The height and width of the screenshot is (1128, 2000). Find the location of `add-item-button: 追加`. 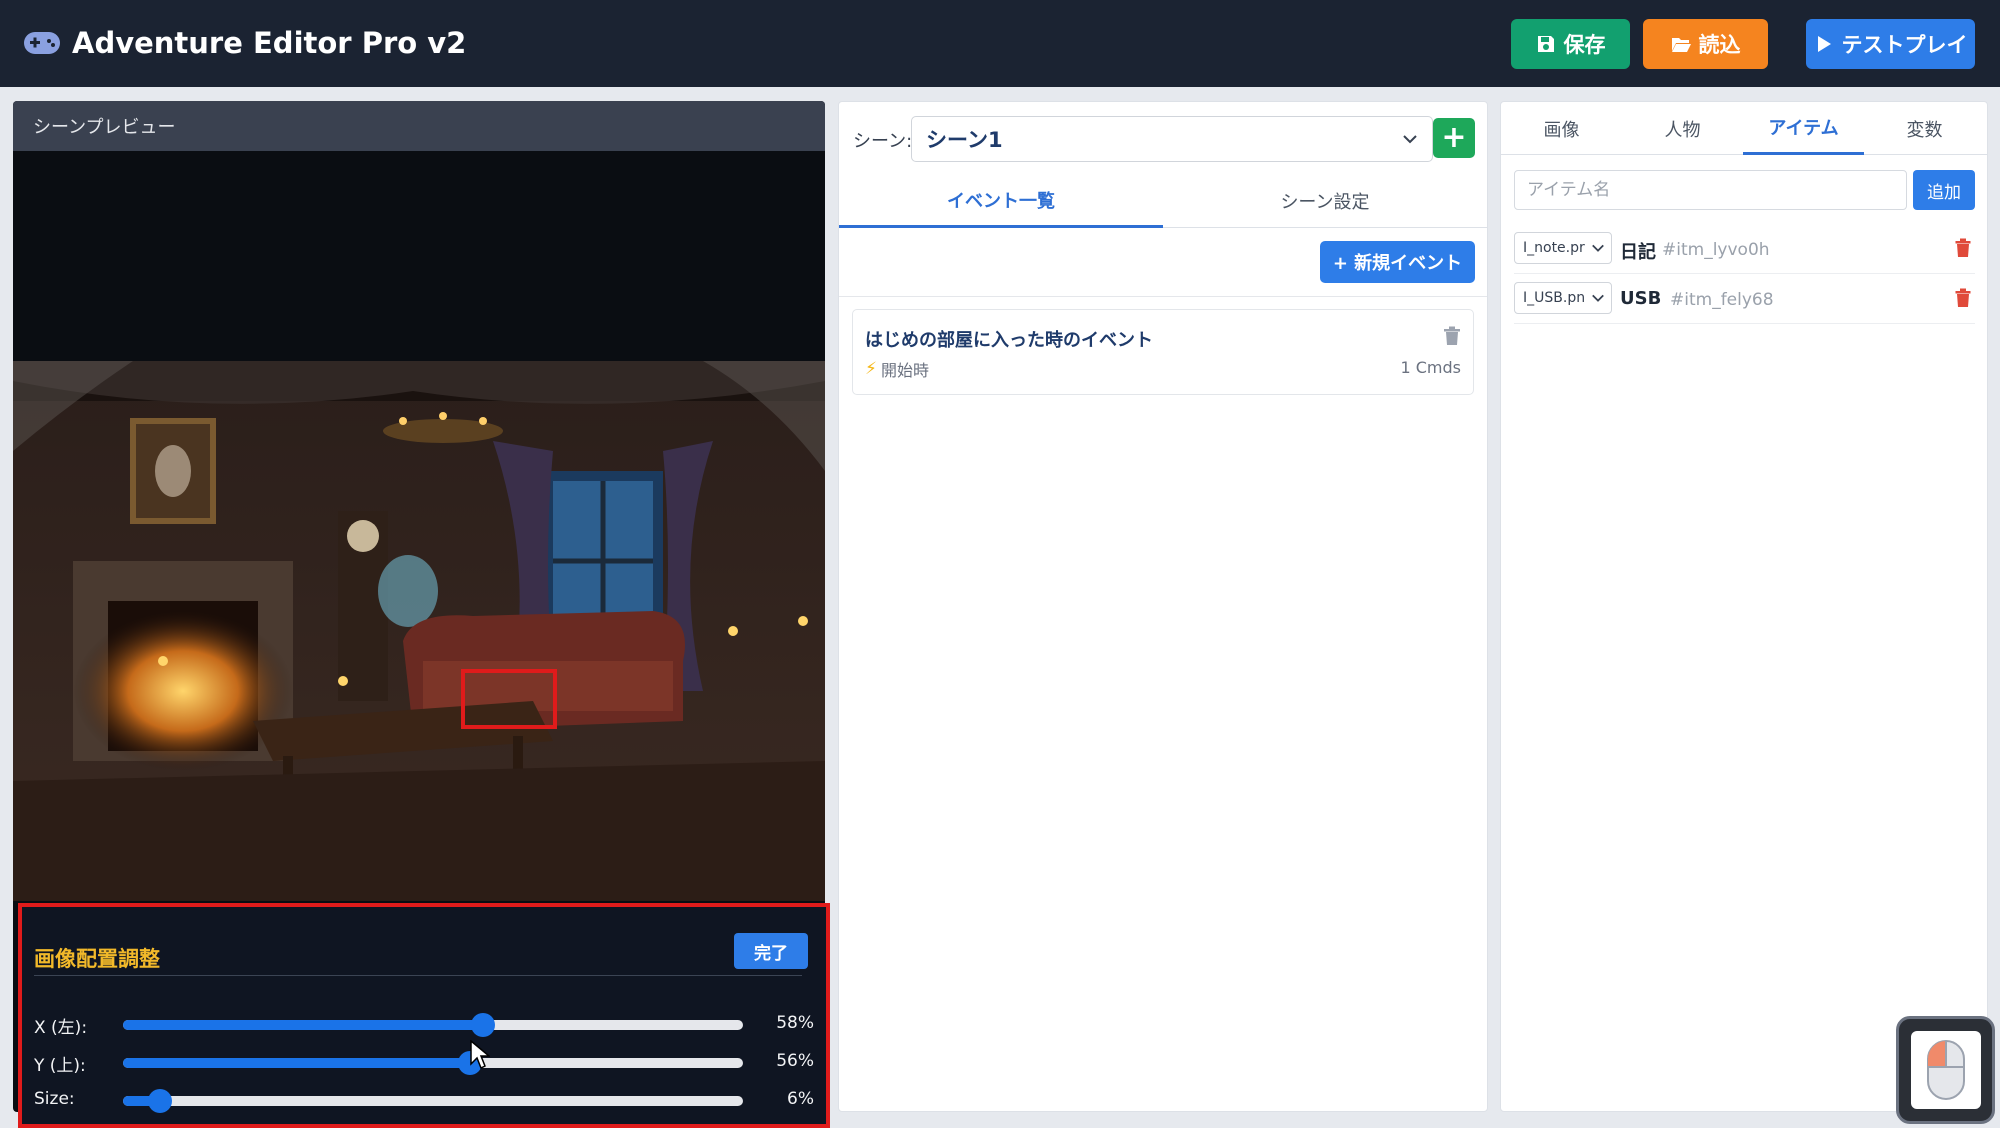

add-item-button: 追加 is located at coordinates (1944, 190).